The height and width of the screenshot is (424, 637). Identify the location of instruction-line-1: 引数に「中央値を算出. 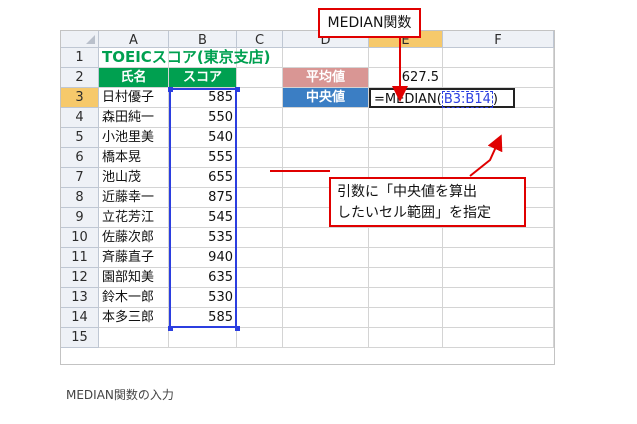
(407, 192).